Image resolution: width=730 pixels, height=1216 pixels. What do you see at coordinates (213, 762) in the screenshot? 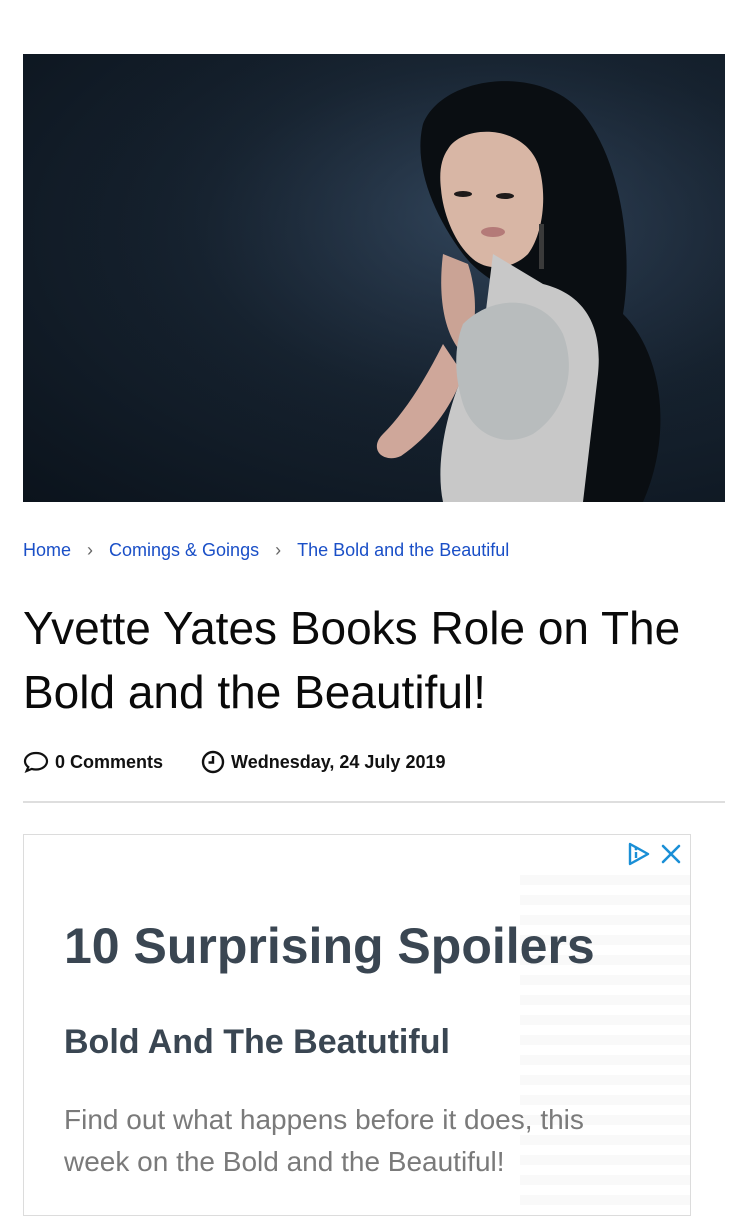
I see `clock-icon` at bounding box center [213, 762].